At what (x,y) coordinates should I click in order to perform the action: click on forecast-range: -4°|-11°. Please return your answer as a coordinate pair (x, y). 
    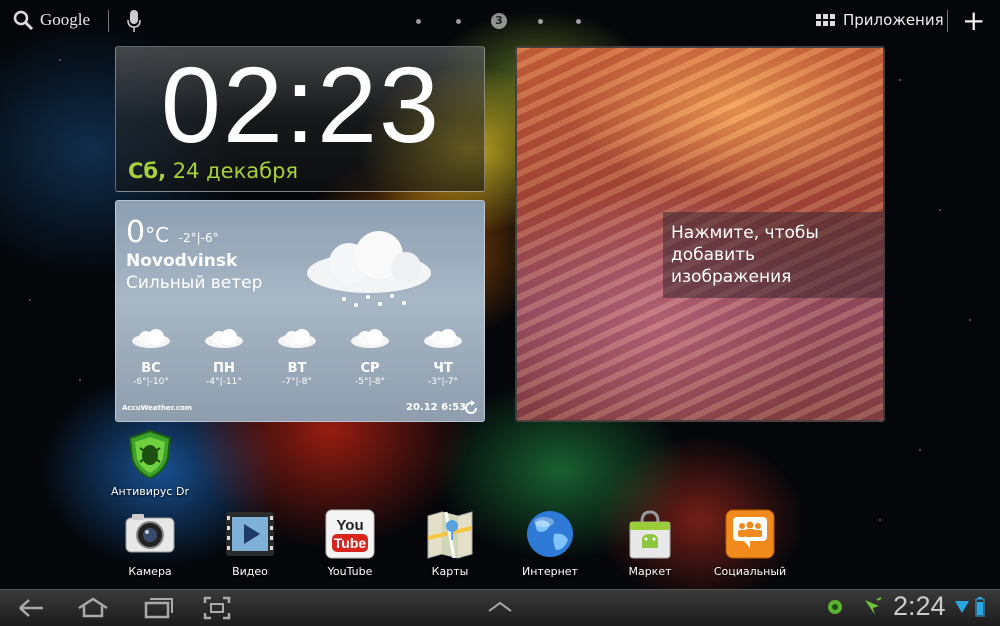
    Looking at the image, I should click on (224, 382).